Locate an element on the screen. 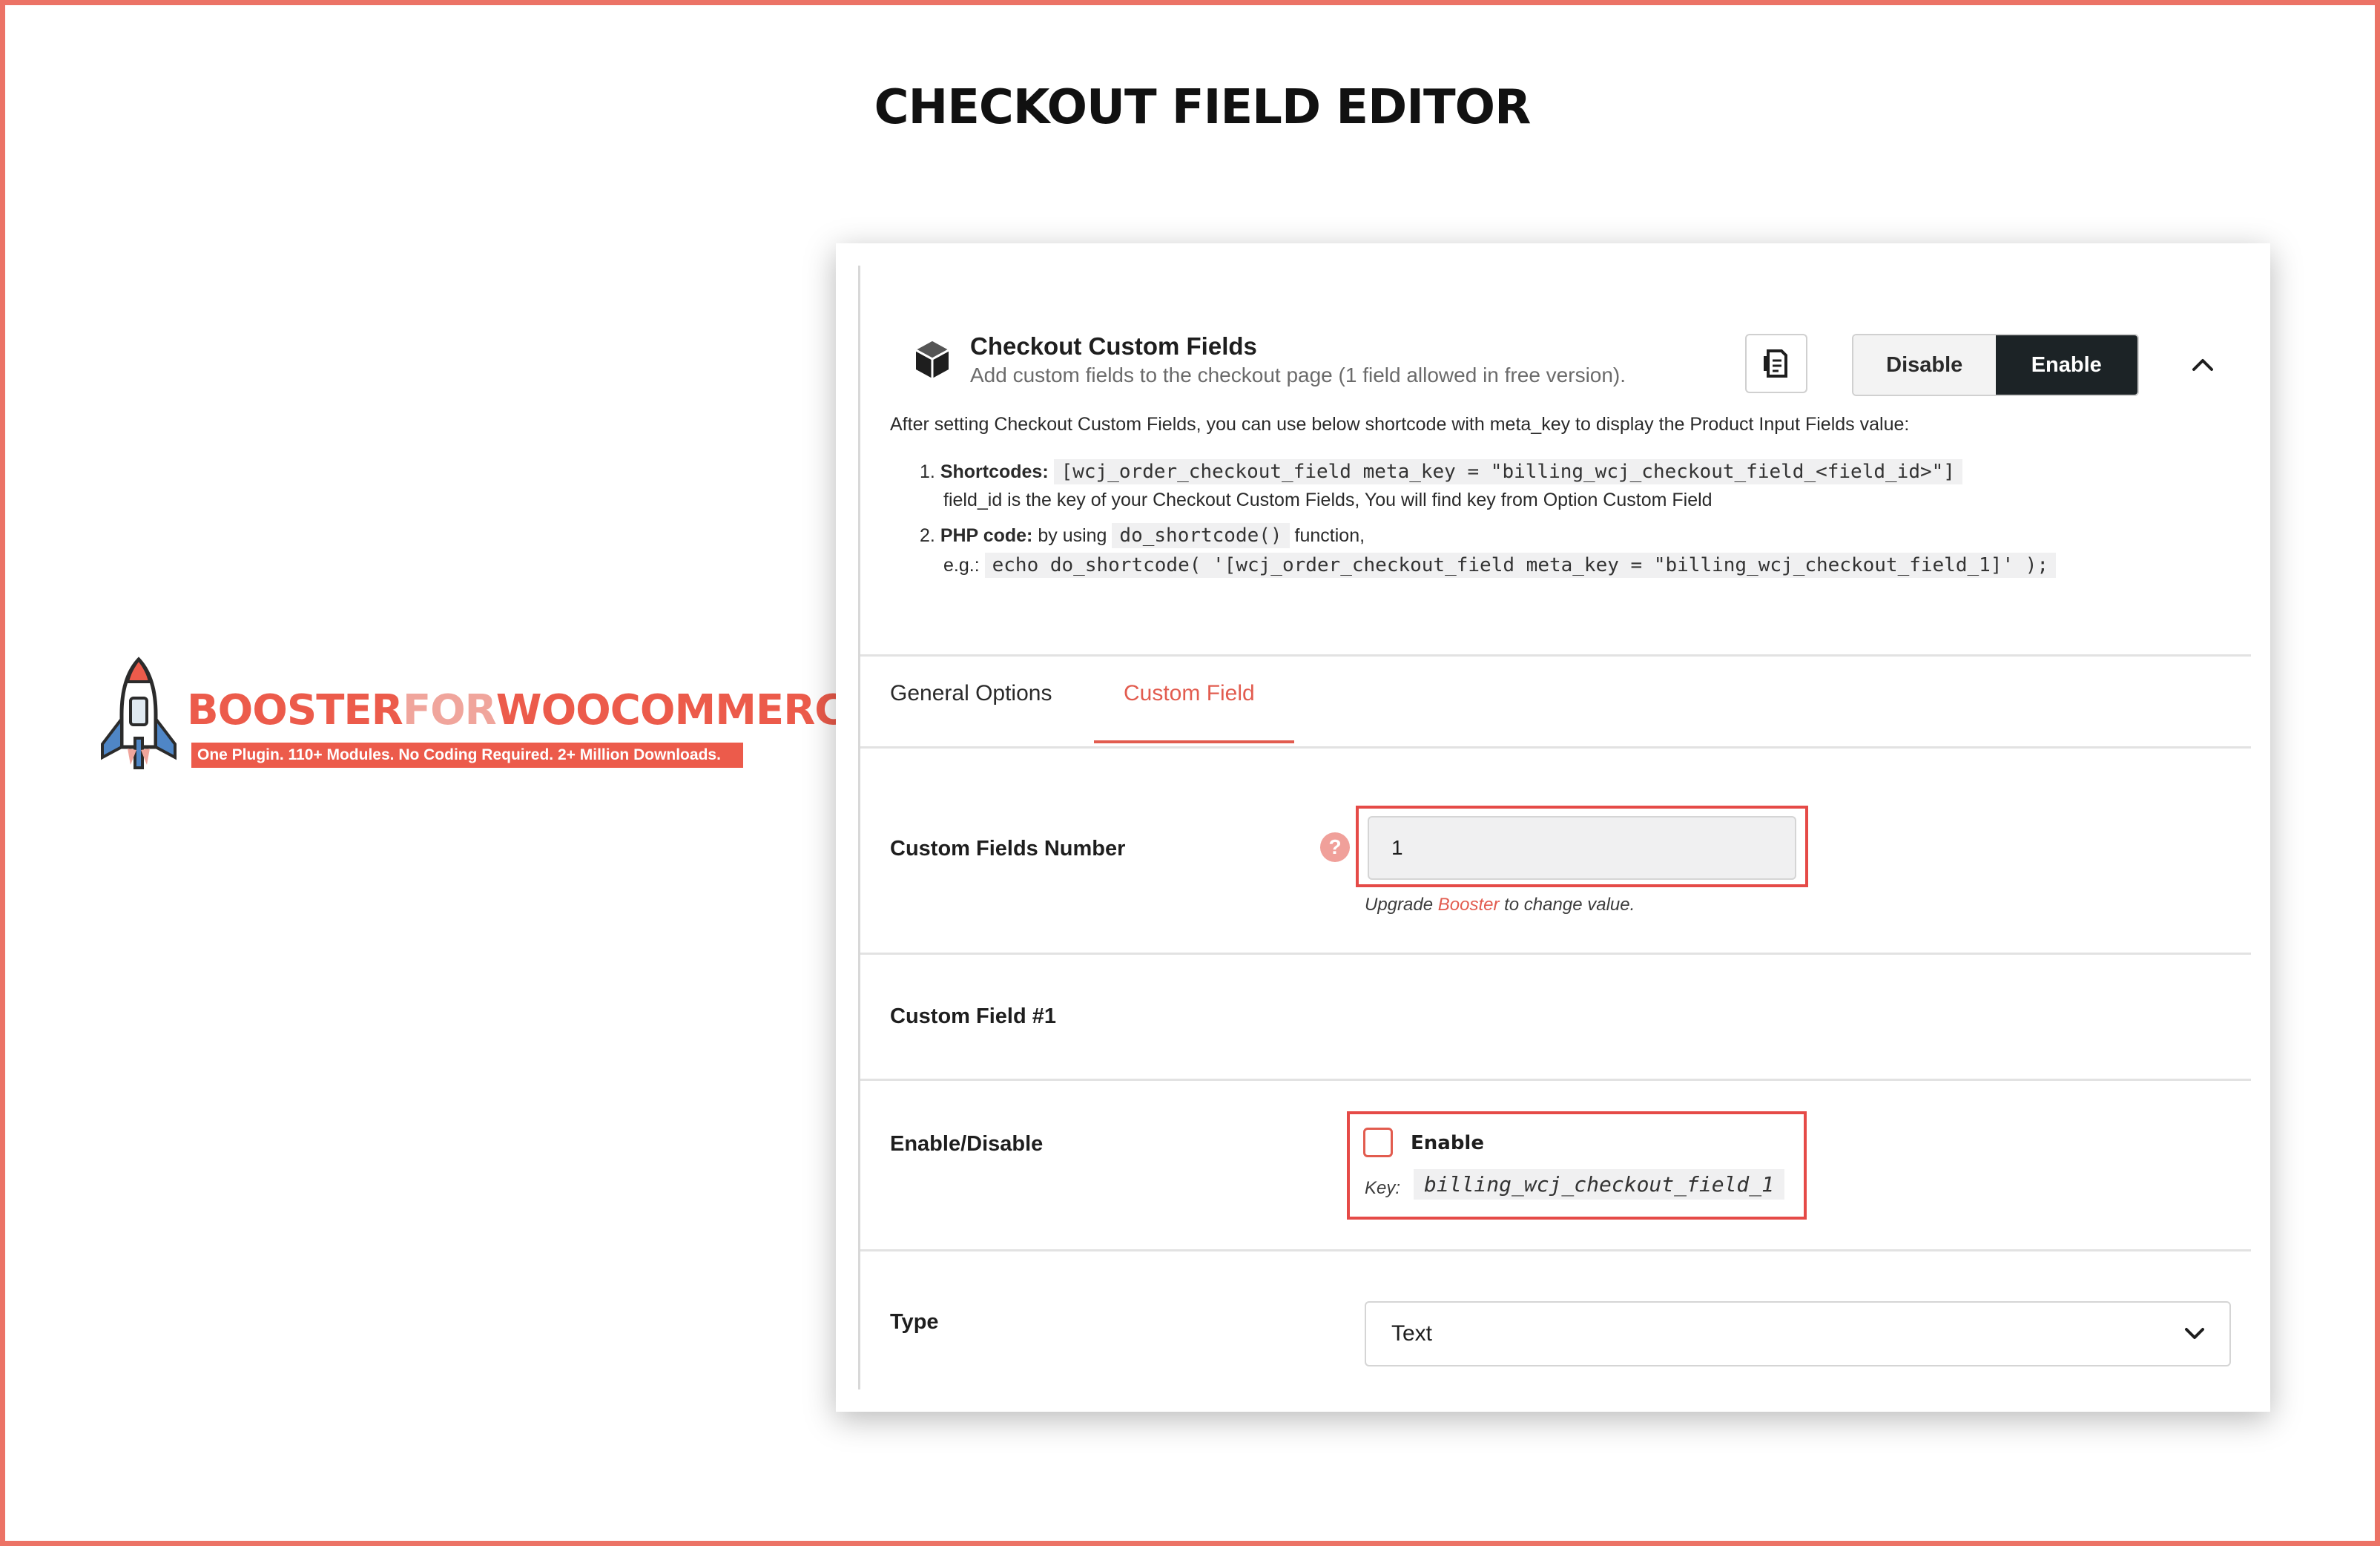 The height and width of the screenshot is (1546, 2380). logo-wordmark: BOOSTERFORWOOCOMMERCE is located at coordinates (530, 710).